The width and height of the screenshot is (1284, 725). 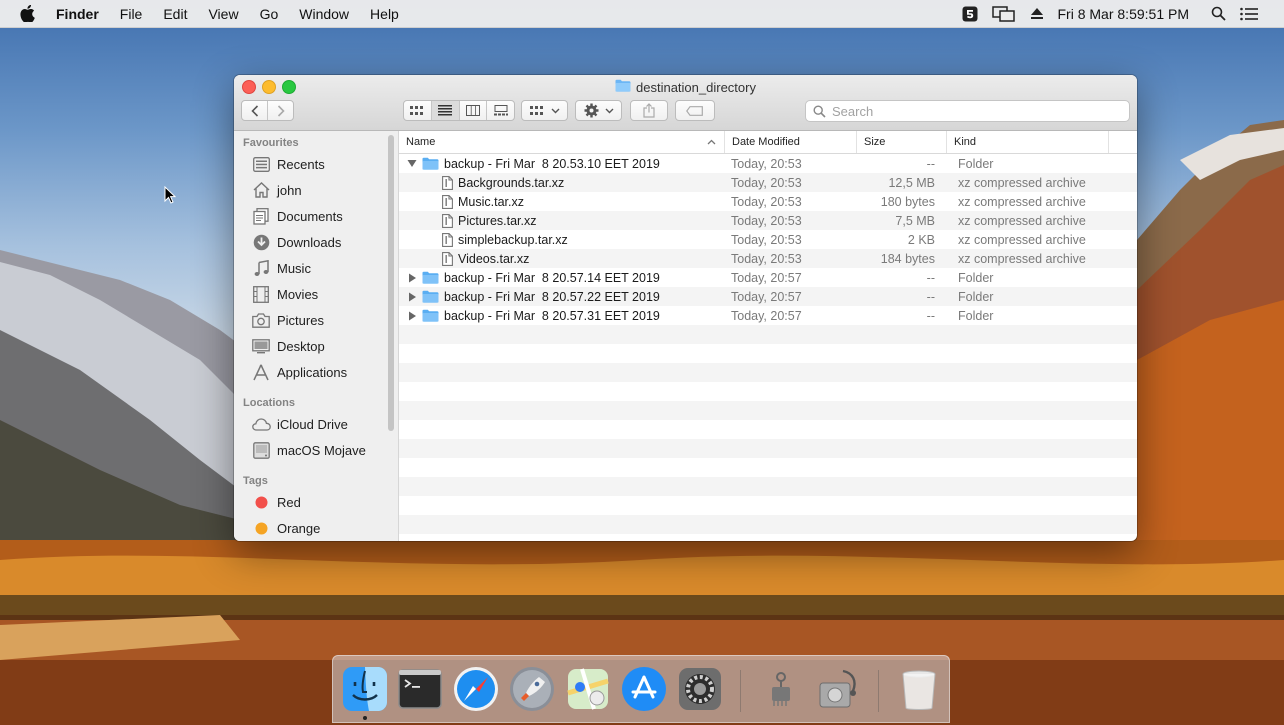 What do you see at coordinates (255, 481) in the screenshot?
I see `sidebar-header-tags: Tags` at bounding box center [255, 481].